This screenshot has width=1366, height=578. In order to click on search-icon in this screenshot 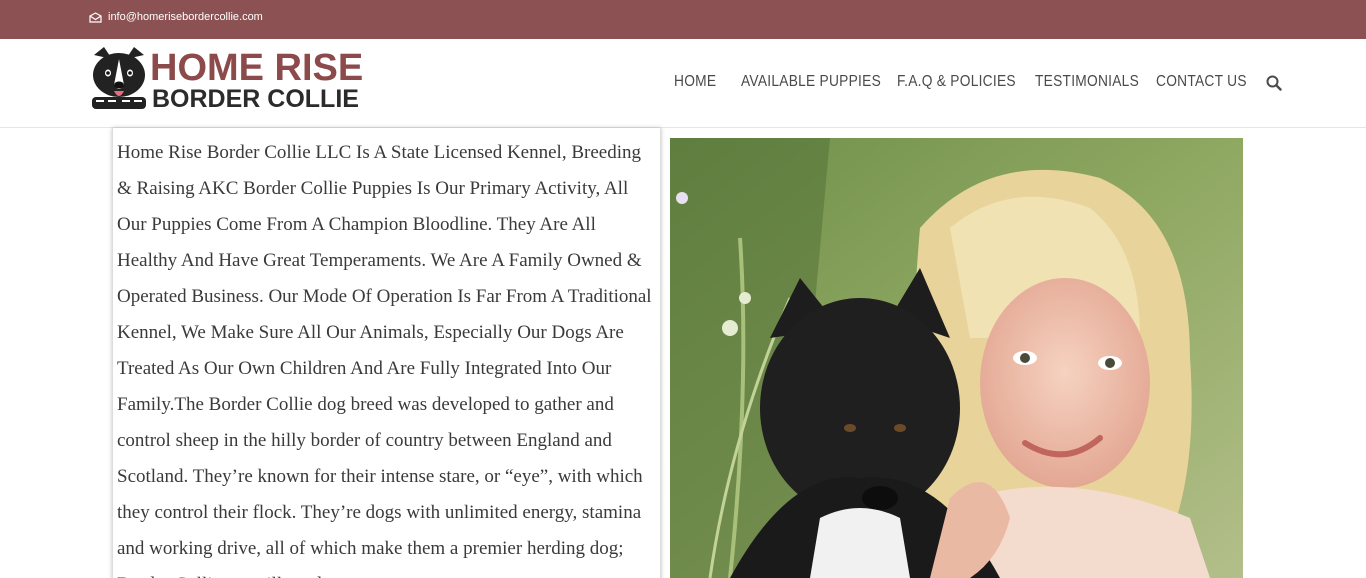, I will do `click(1274, 83)`.